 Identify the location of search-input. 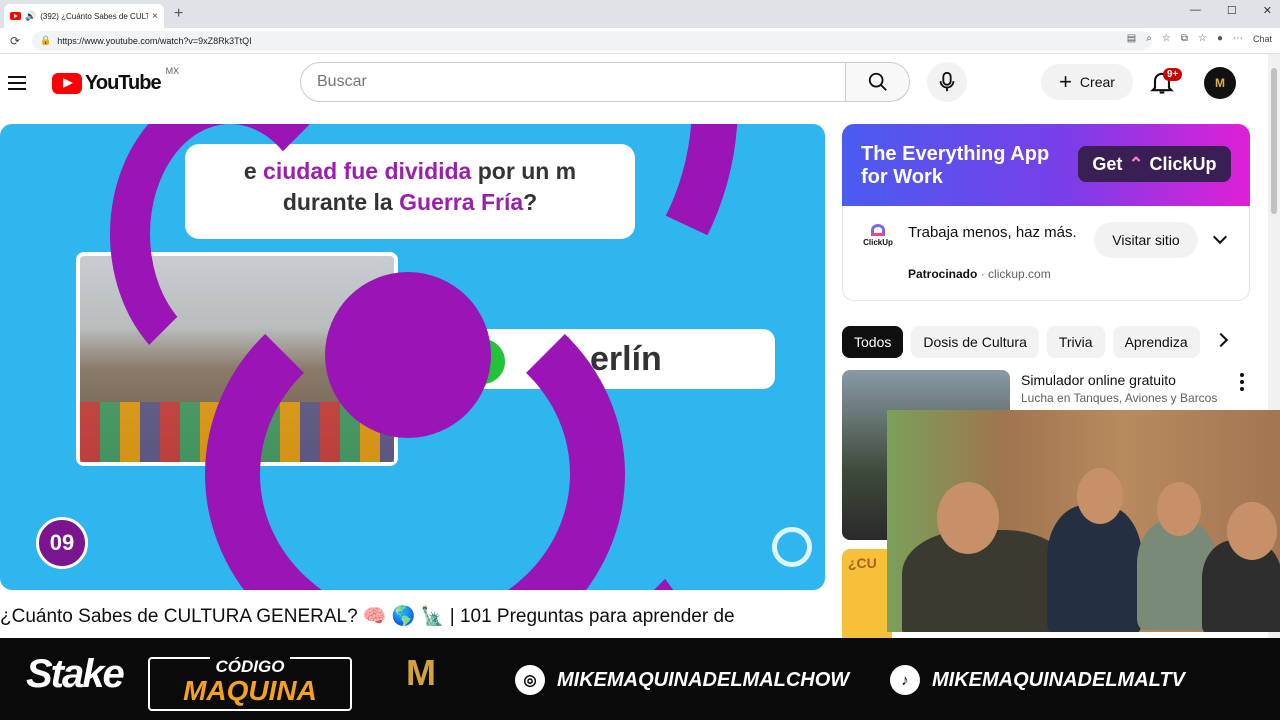
(581, 82).